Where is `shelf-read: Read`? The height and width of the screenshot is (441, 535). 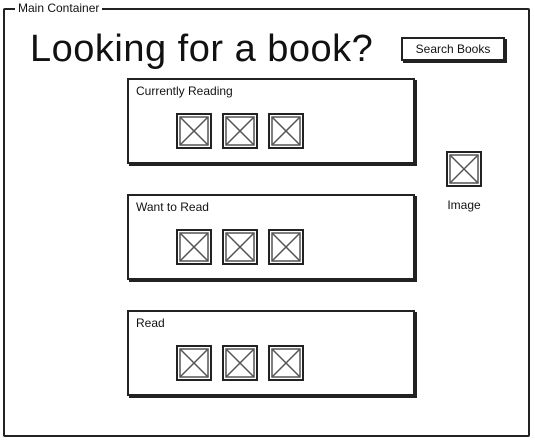
shelf-read: Read is located at coordinates (271, 353).